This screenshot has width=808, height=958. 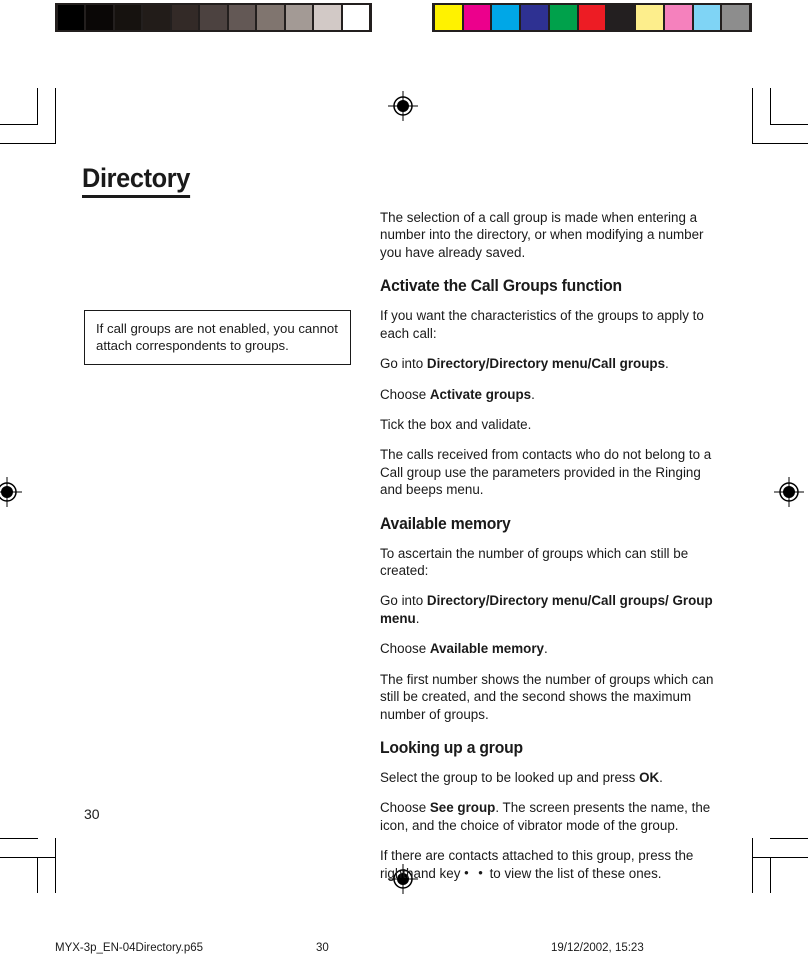 What do you see at coordinates (129, 948) in the screenshot?
I see `footer-filename: MYX-3p_EN-04Directory.p65` at bounding box center [129, 948].